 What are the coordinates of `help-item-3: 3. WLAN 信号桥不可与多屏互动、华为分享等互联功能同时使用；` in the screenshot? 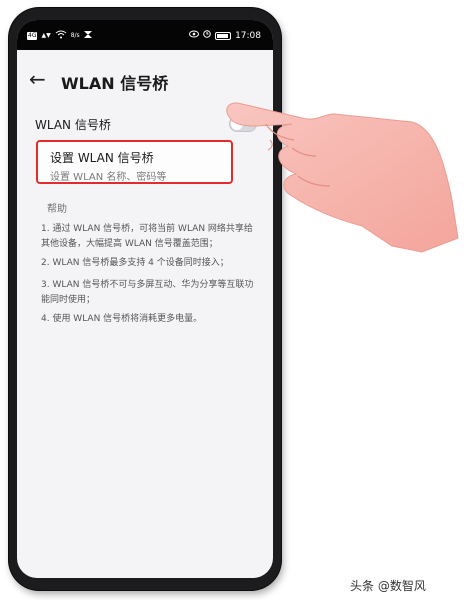 It's located at (147, 292).